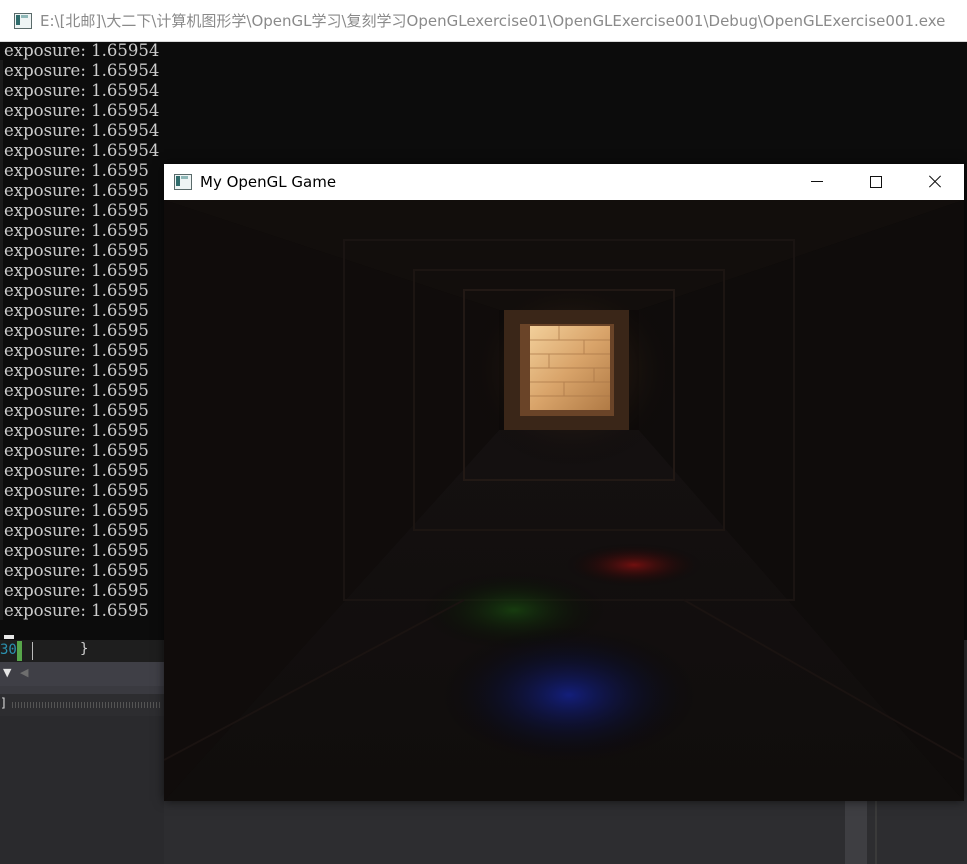 The width and height of the screenshot is (967, 864). I want to click on panel-bracket: ], so click(4, 703).